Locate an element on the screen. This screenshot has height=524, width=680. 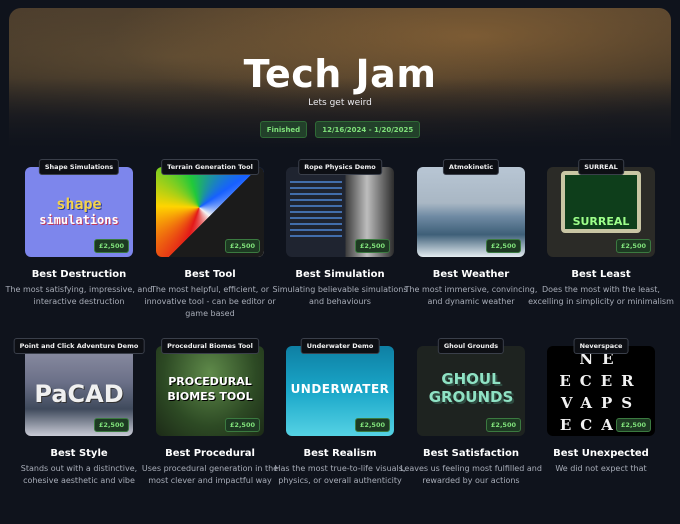
thumbnail-image: PaCAD £2,500 is located at coordinates (79, 391).